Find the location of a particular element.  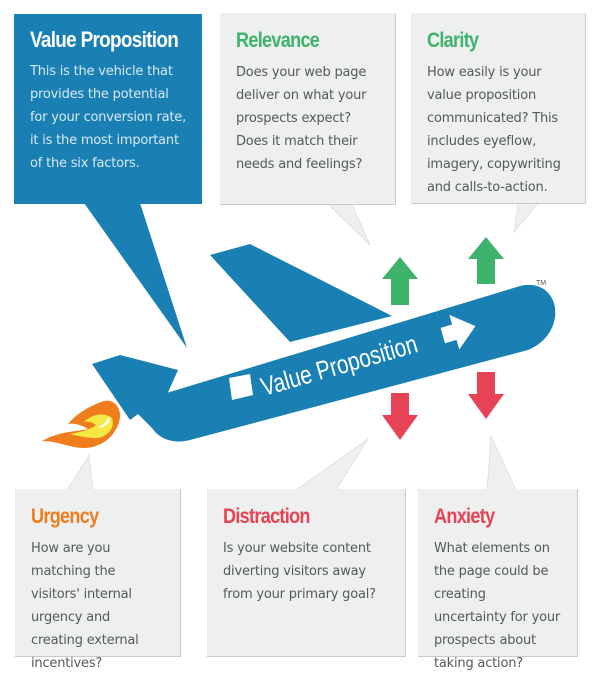

distraction-title: Distraction is located at coordinates (266, 516).